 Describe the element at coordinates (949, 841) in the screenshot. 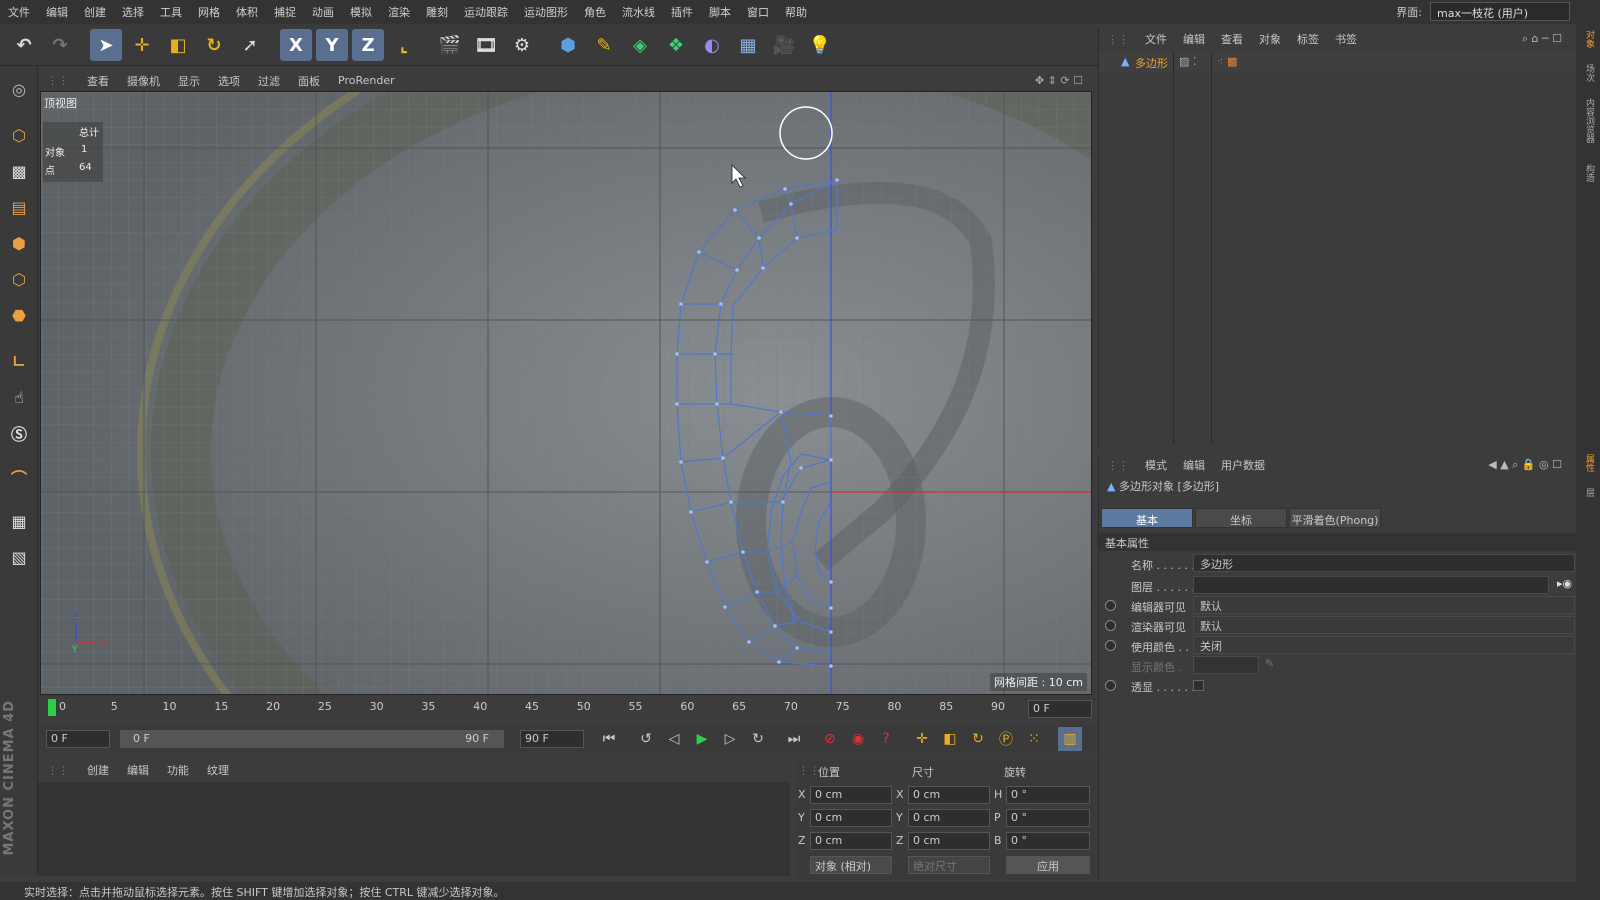

I see `size-z-field: 0 cm` at that location.